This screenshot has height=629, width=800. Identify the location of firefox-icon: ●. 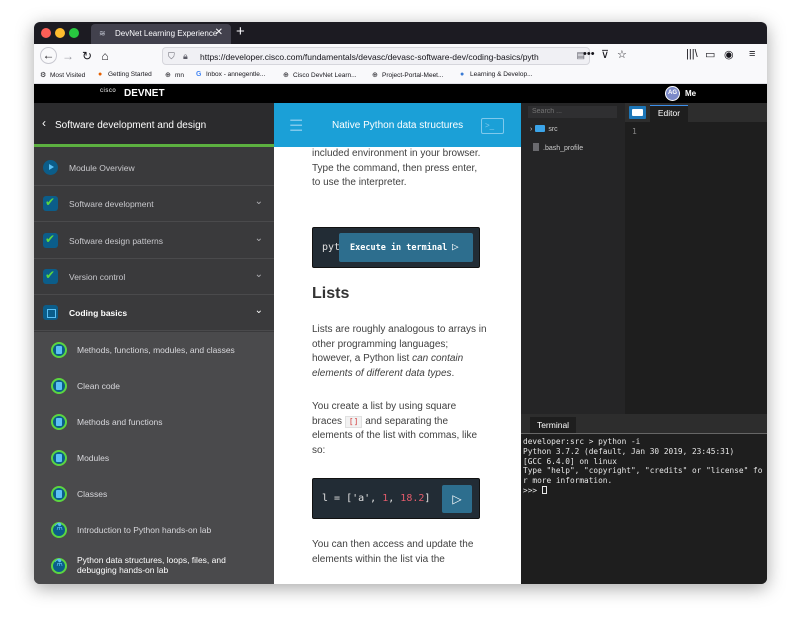
(100, 74).